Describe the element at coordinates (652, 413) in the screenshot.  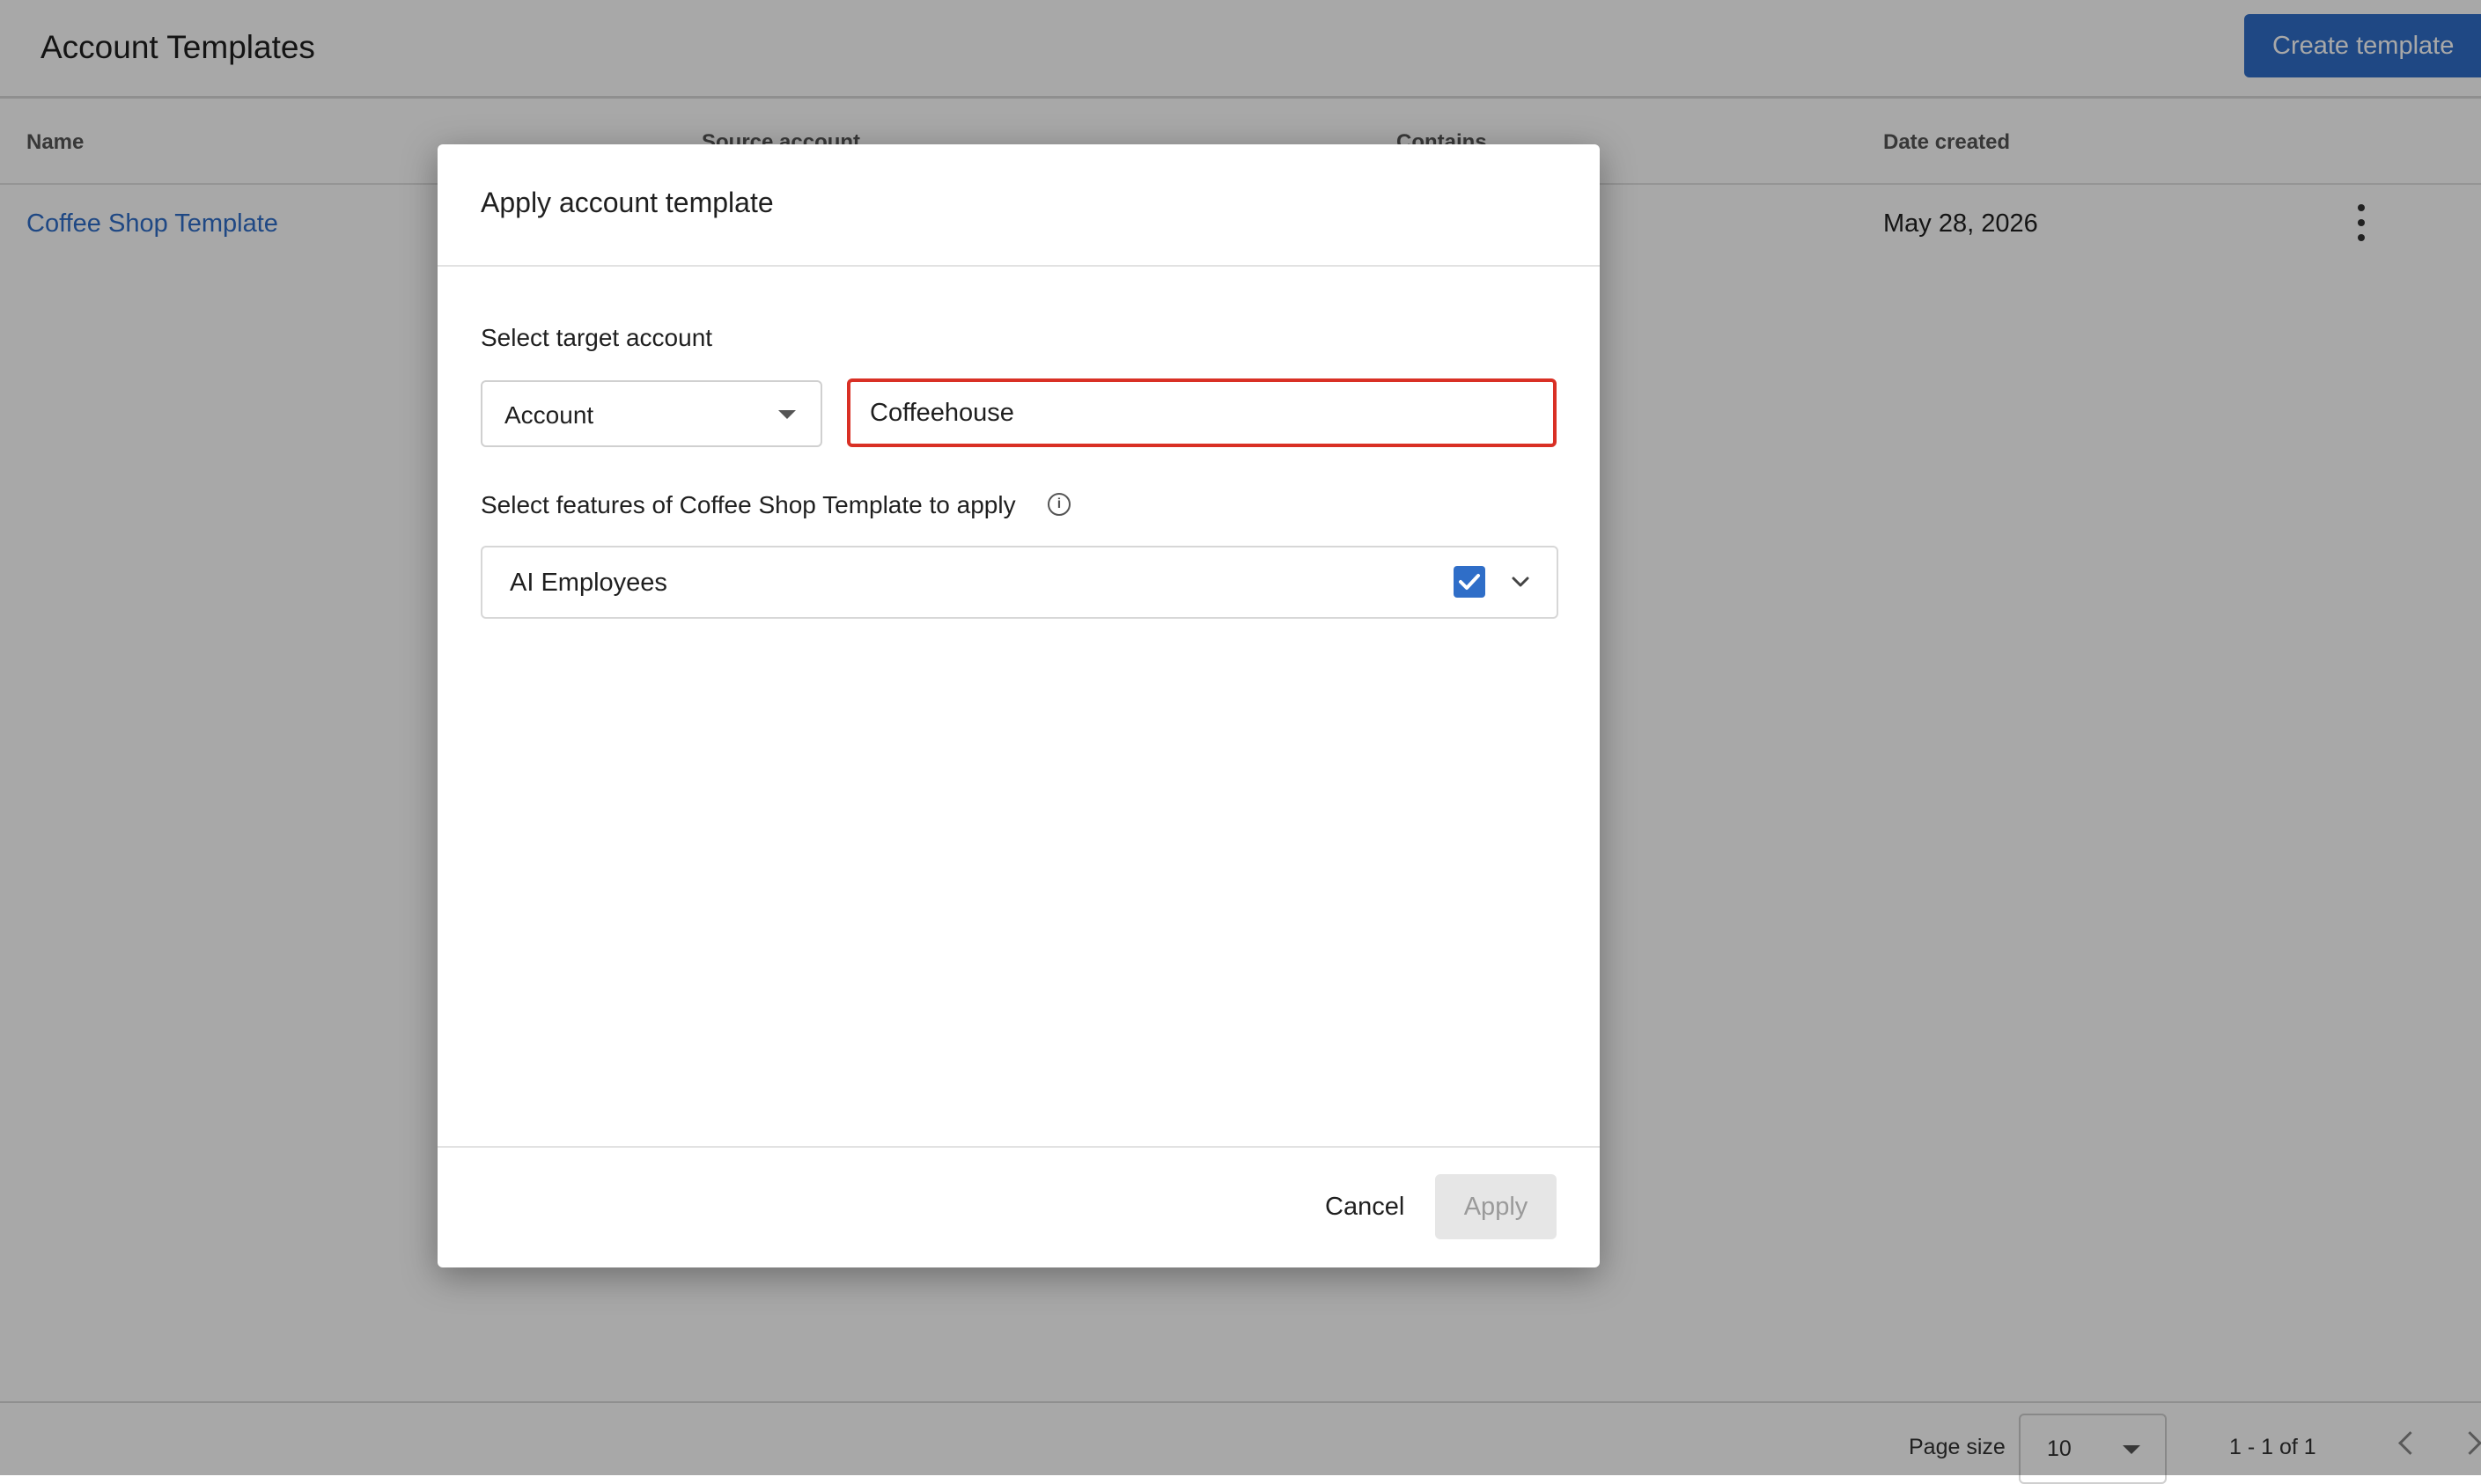
I see `account-type-select: Account` at that location.